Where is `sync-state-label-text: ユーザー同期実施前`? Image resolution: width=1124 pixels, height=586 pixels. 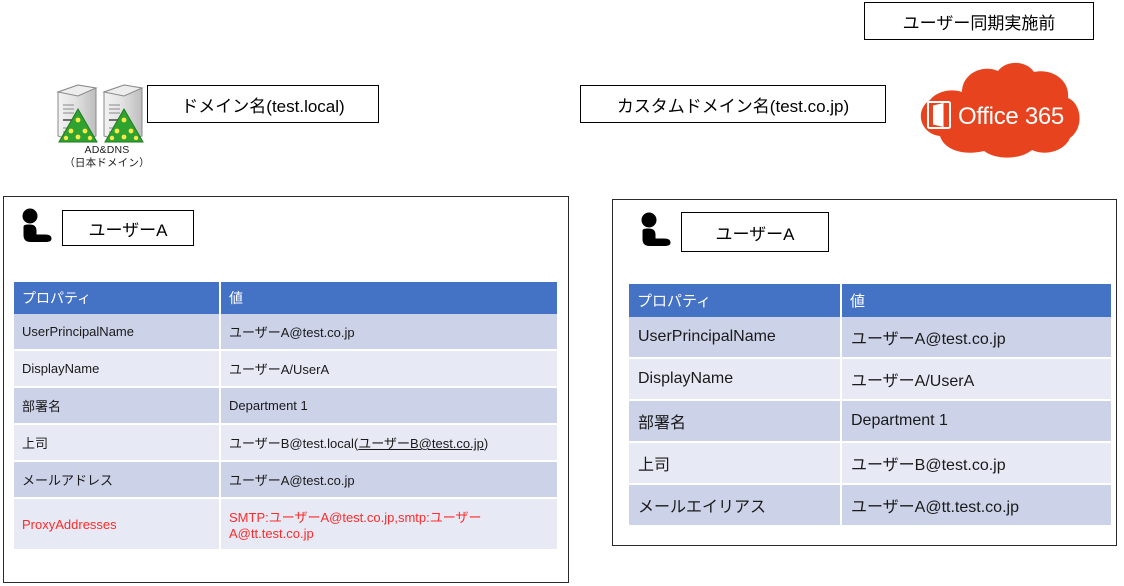
sync-state-label-text: ユーザー同期実施前 is located at coordinates (979, 23).